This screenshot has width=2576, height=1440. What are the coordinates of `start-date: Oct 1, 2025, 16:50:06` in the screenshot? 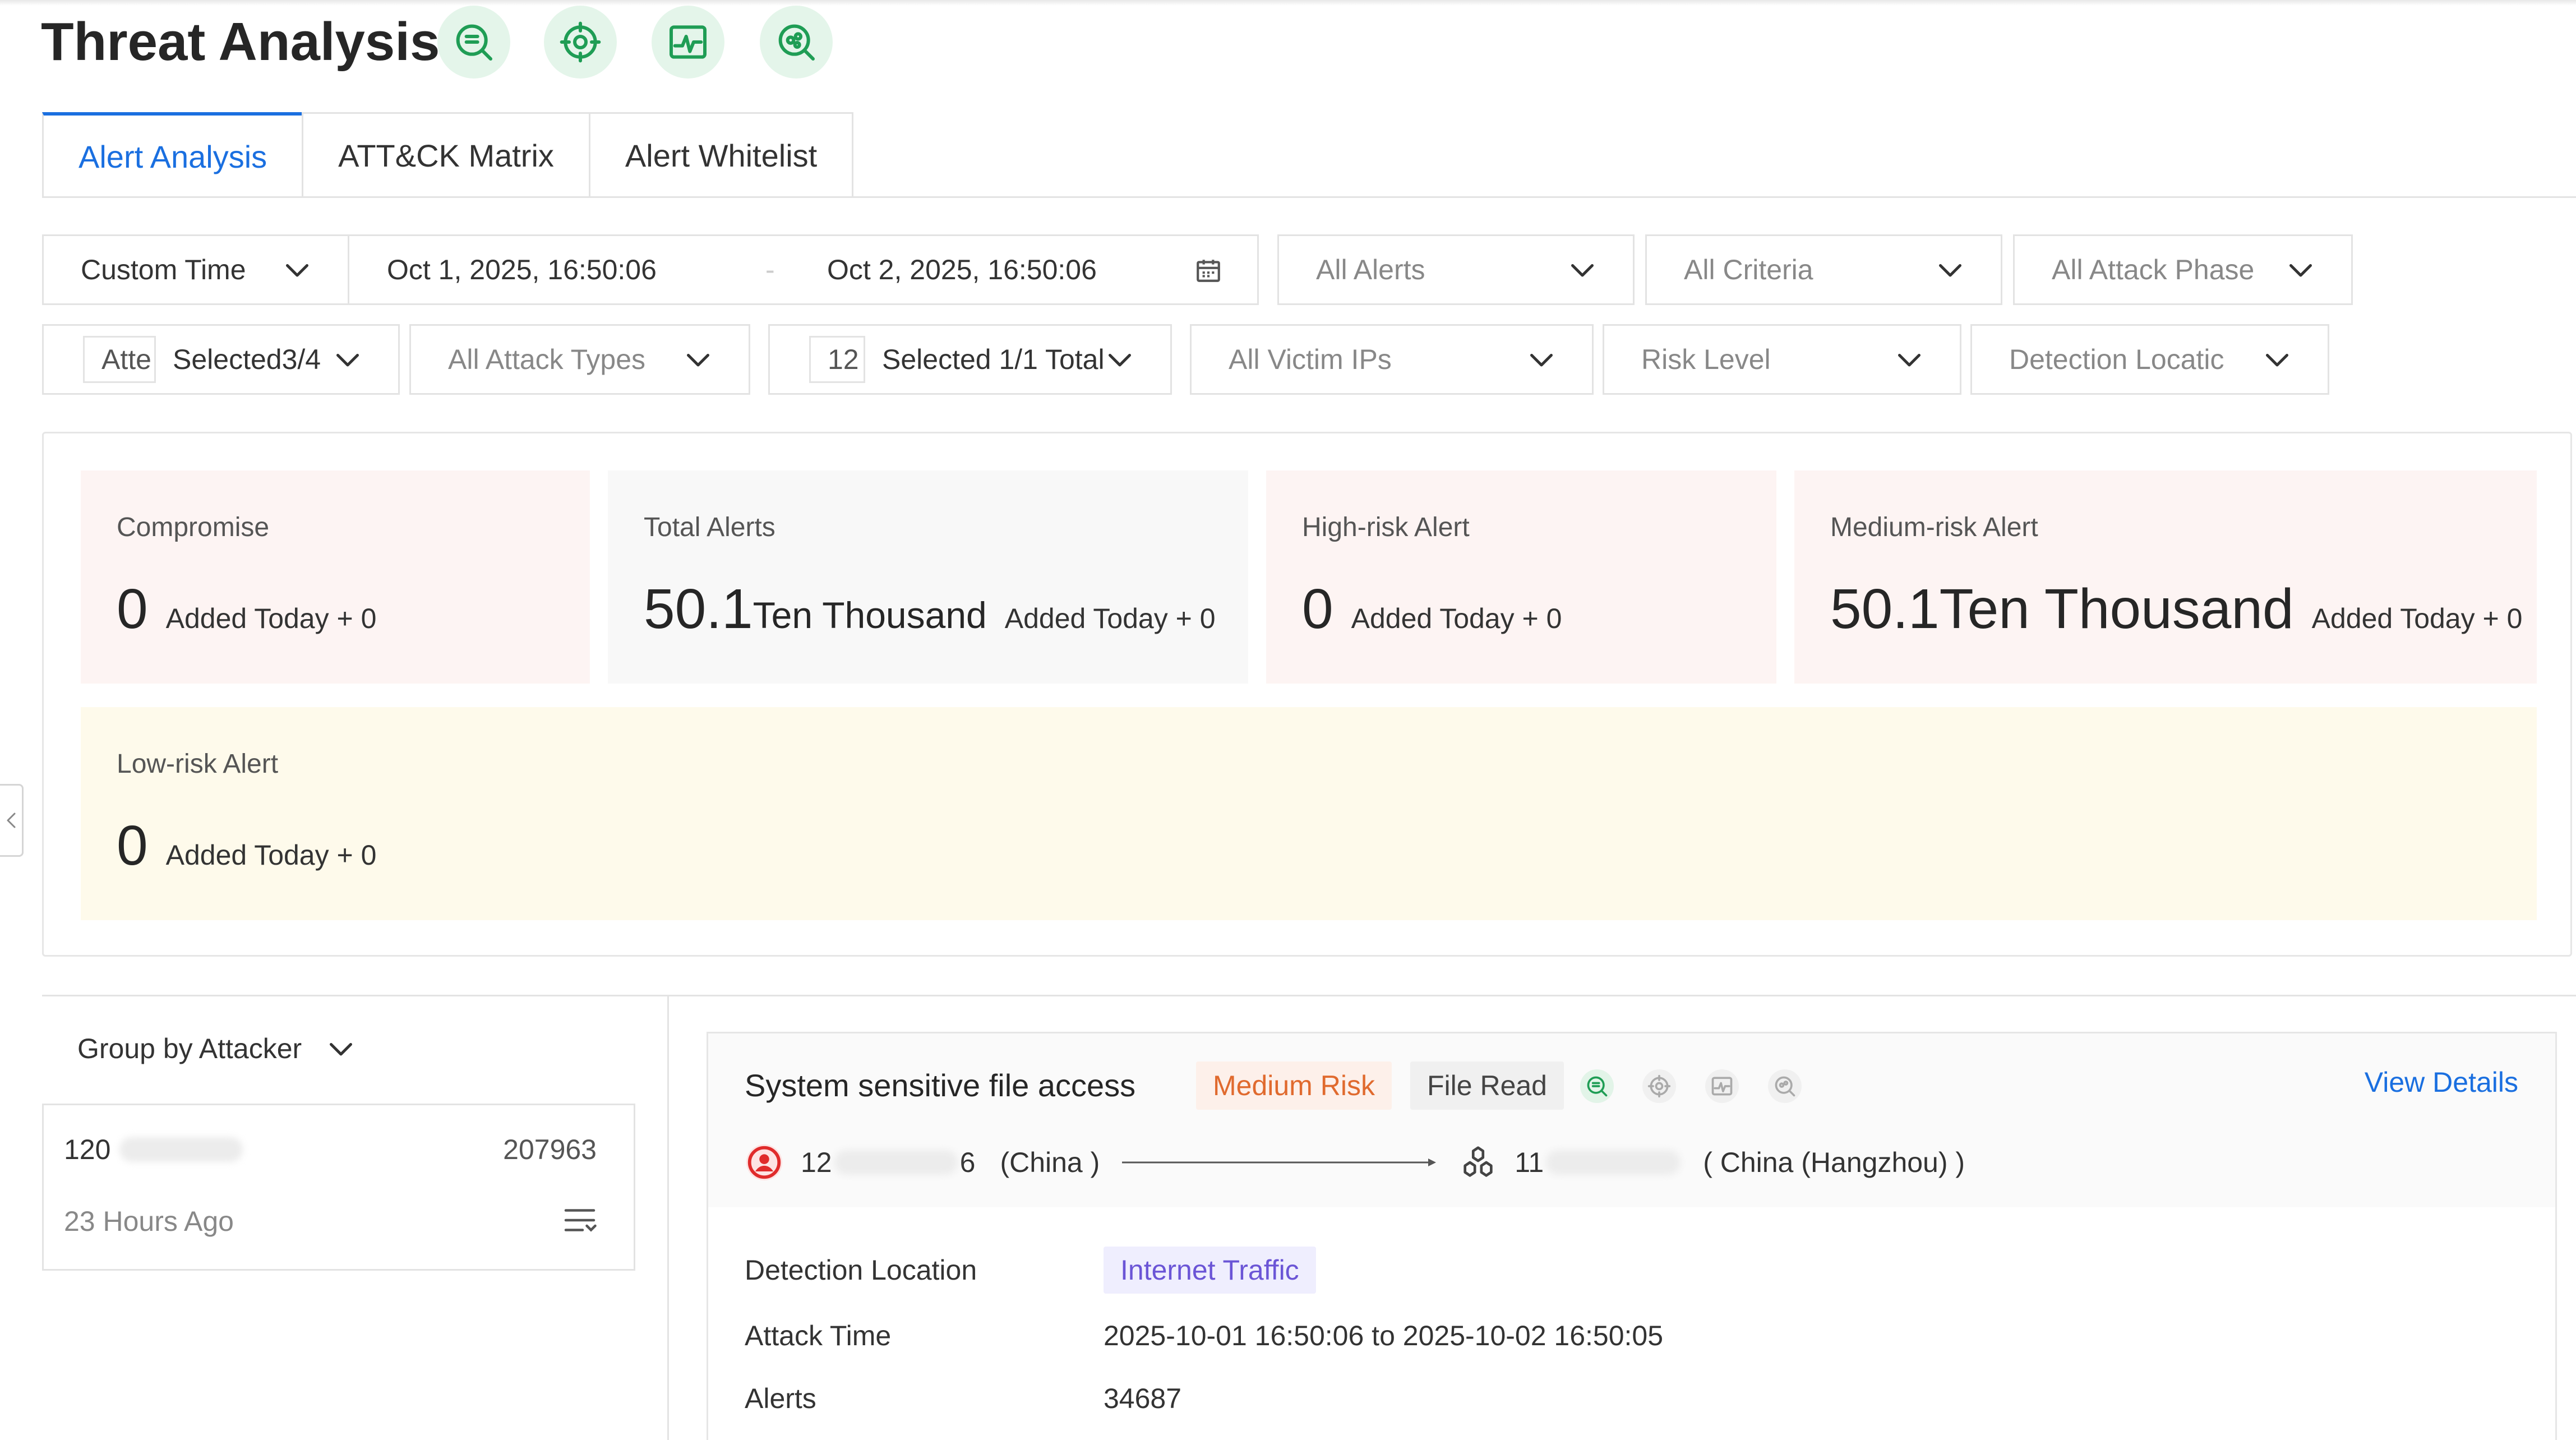 It's located at (522, 269).